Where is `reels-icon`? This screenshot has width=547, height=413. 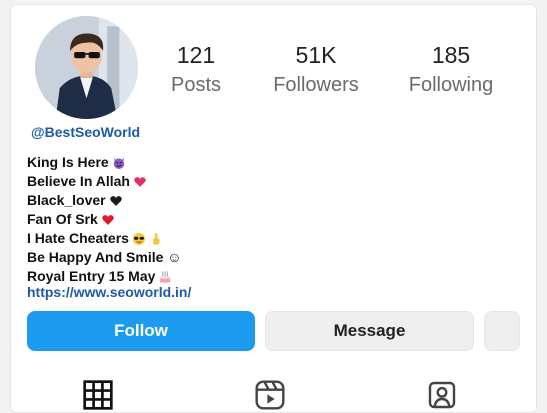
reels-icon is located at coordinates (270, 395).